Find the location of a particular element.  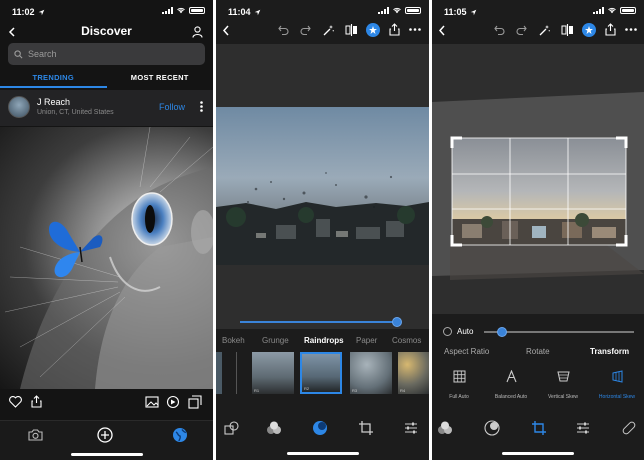

heart-icon is located at coordinates (15, 402).